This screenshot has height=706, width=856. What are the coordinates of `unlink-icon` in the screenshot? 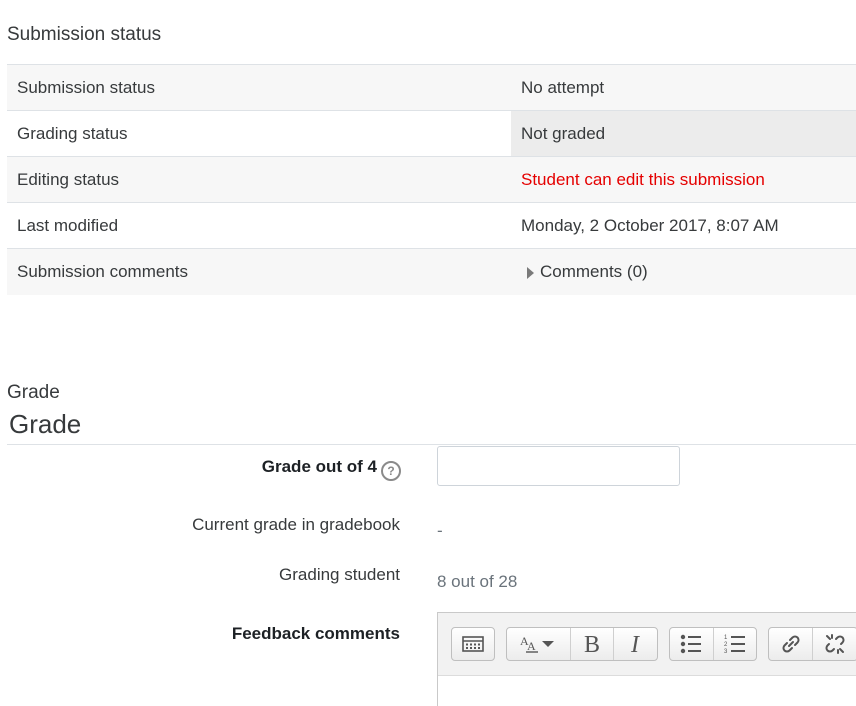 It's located at (834, 644).